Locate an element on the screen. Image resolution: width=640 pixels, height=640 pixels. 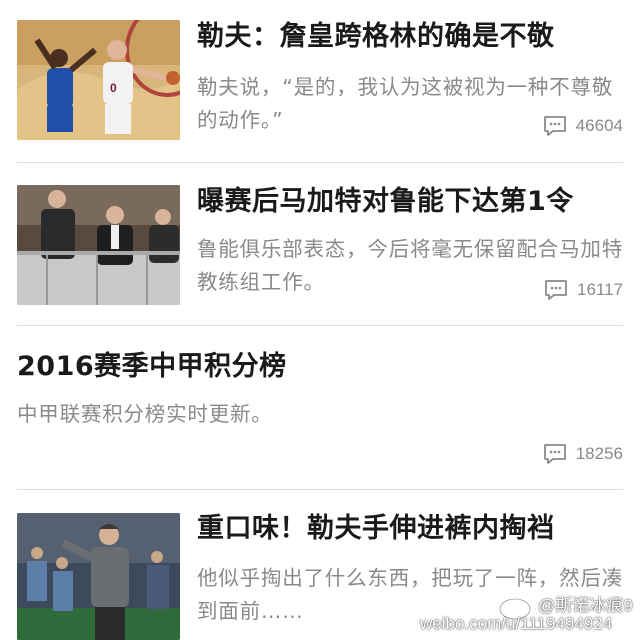
comment-count: 46604 is located at coordinates (583, 126).